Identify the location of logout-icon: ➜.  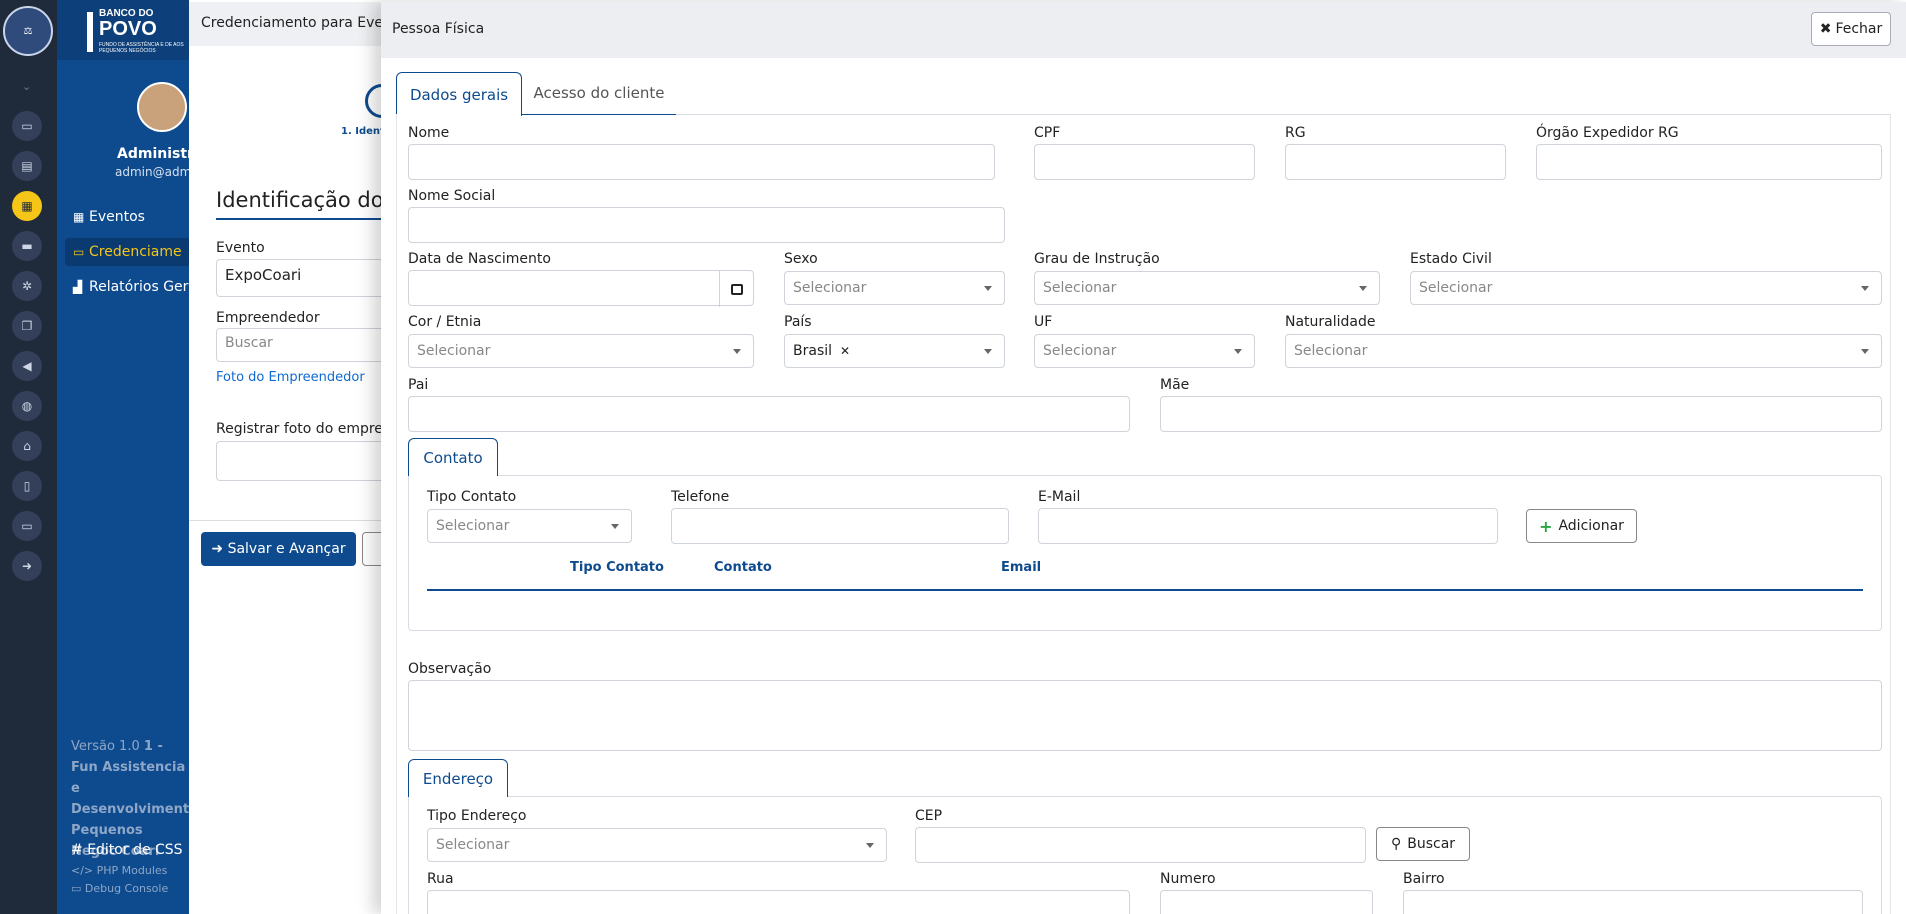
(27, 566).